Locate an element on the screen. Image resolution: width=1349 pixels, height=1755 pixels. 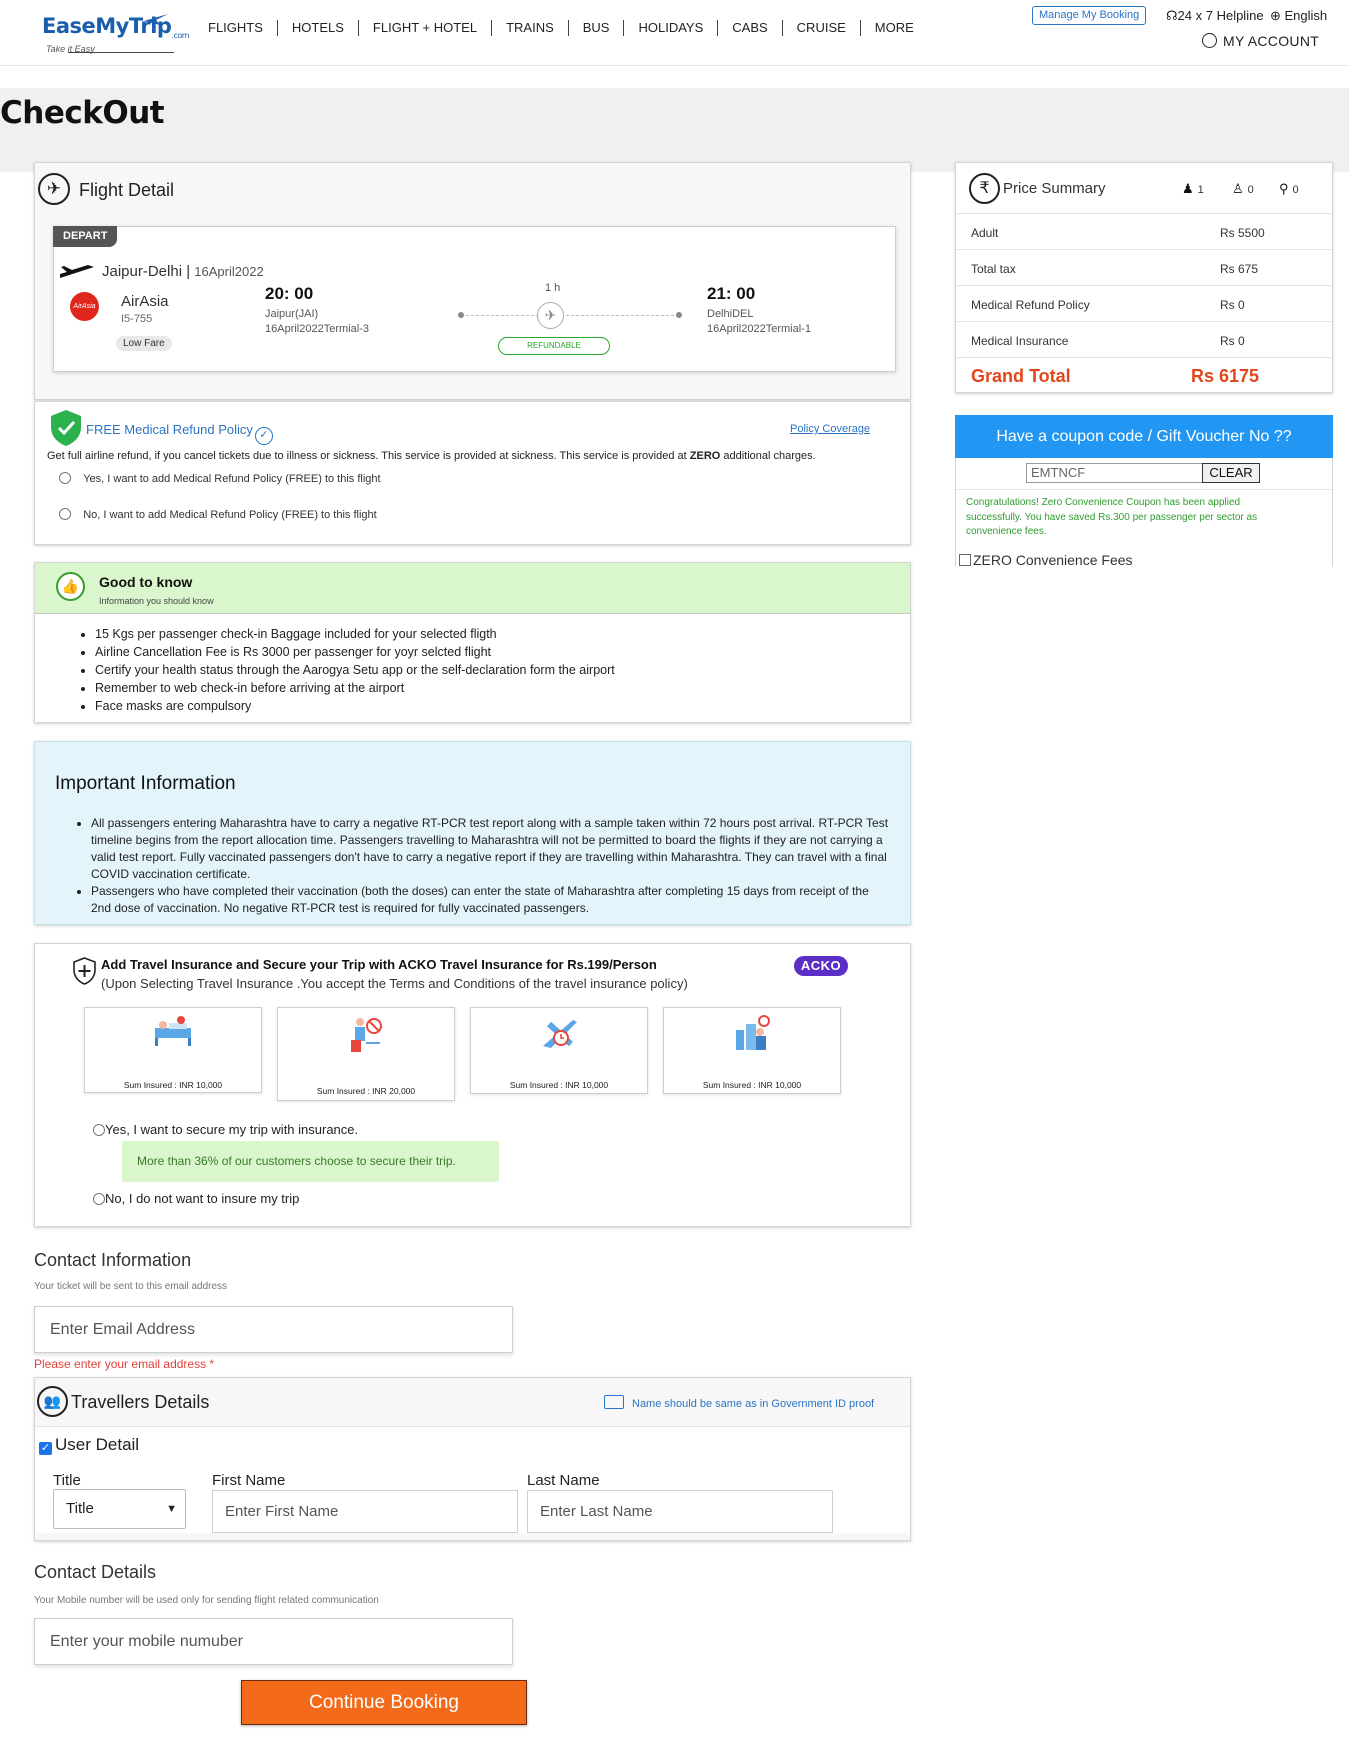
adult-count-value: 1 is located at coordinates (1200, 190).